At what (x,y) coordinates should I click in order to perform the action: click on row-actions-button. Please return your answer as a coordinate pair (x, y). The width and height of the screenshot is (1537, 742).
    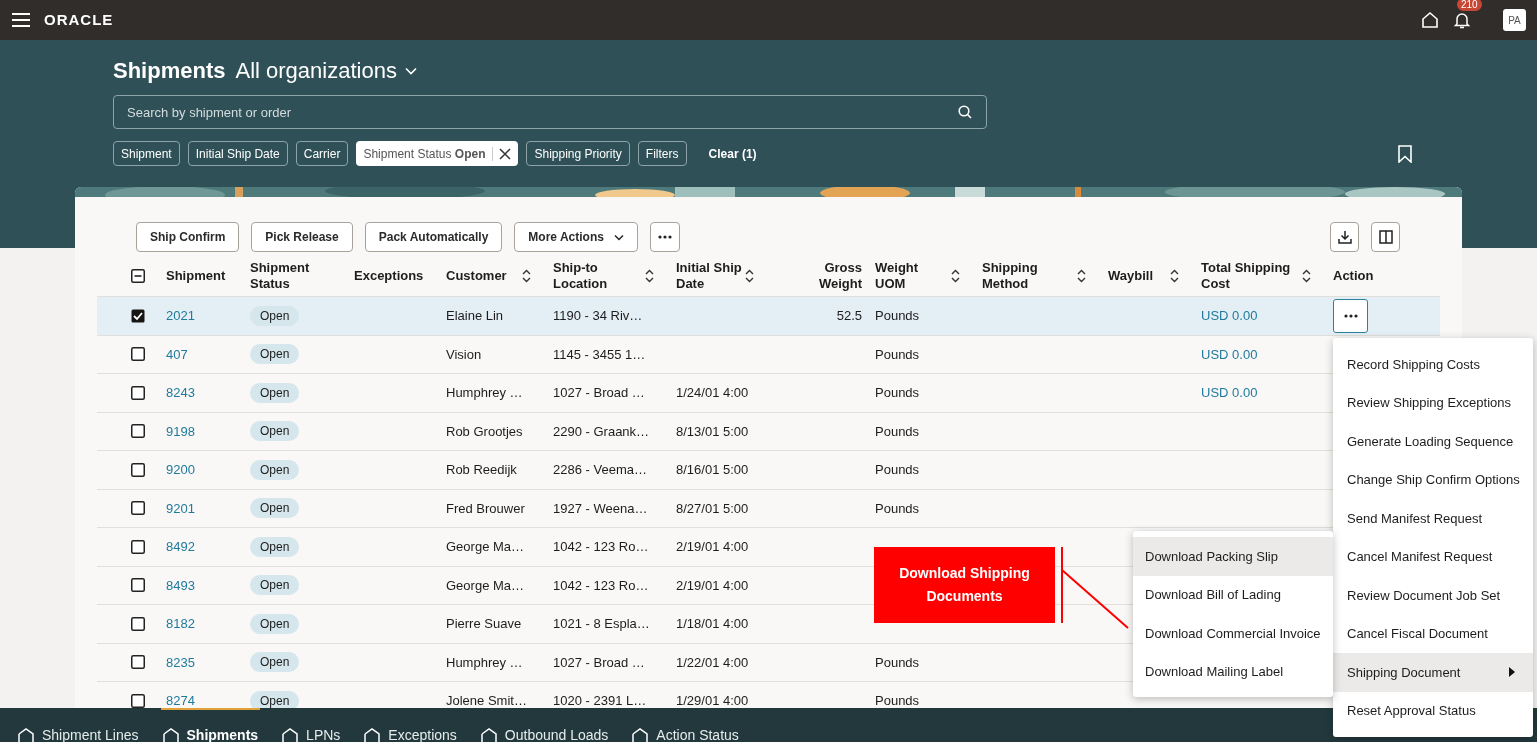
    Looking at the image, I should click on (1350, 315).